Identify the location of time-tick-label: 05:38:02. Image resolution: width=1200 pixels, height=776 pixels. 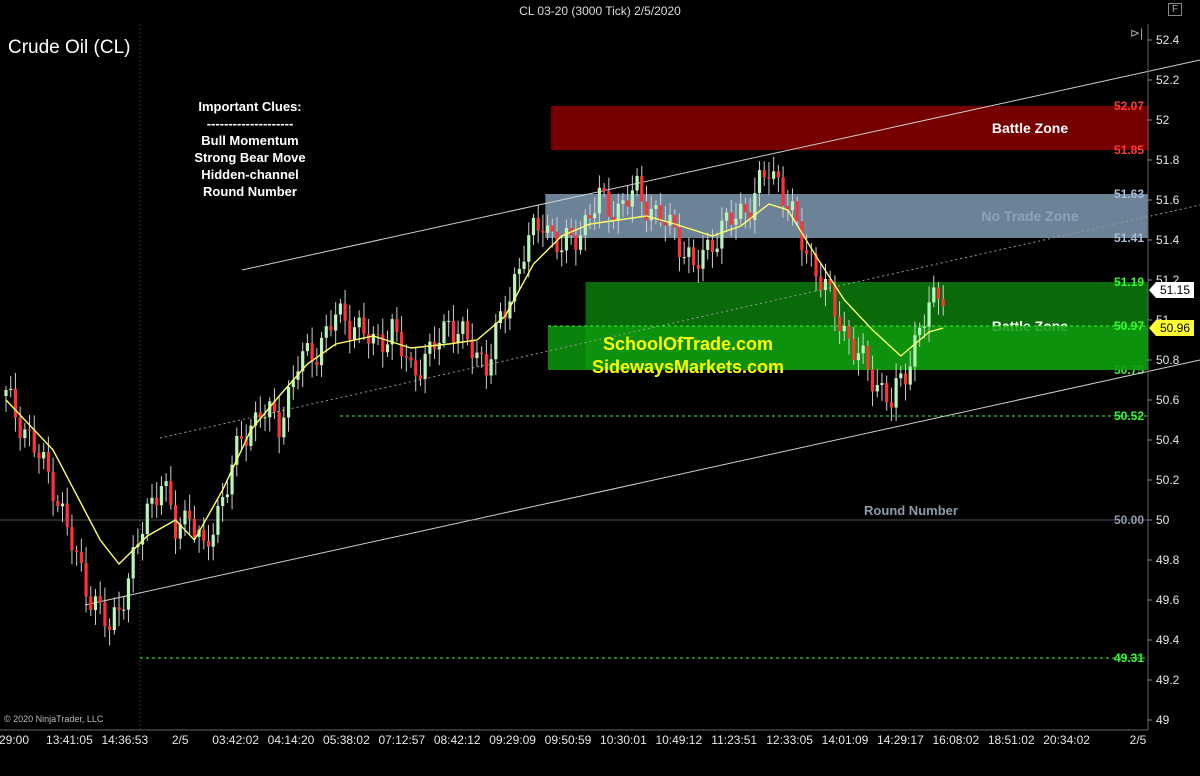
(346, 740).